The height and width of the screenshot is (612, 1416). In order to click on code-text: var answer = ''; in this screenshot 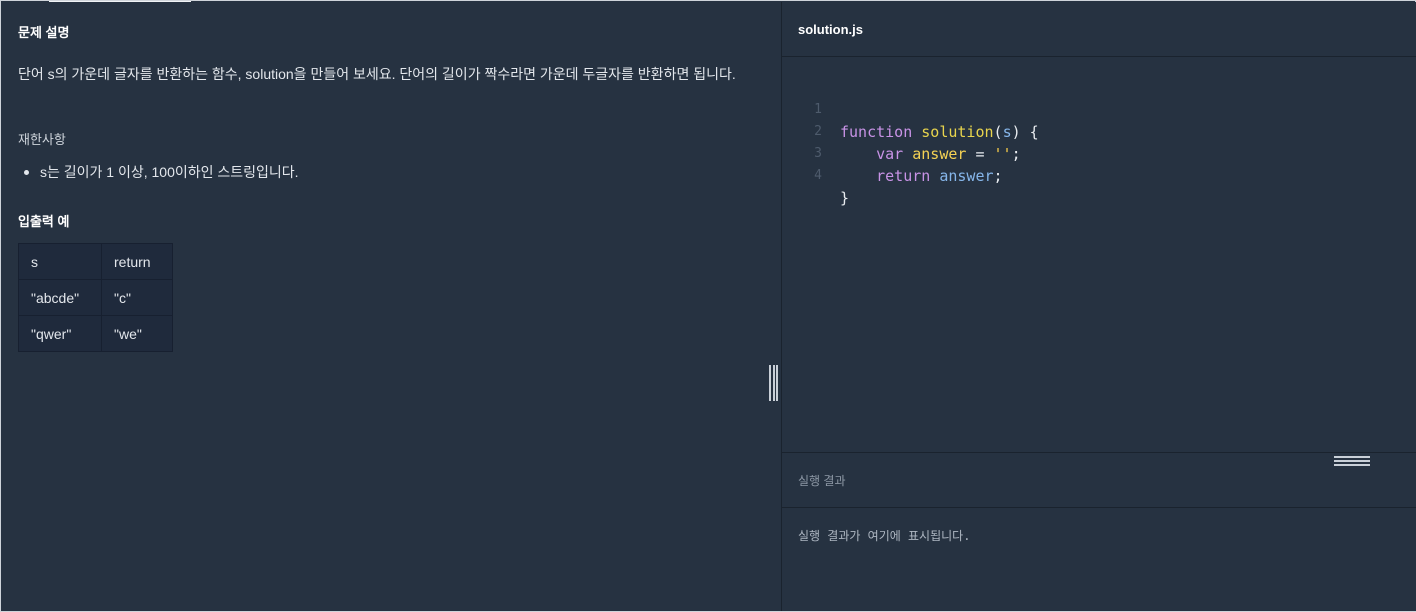, I will do `click(930, 154)`.